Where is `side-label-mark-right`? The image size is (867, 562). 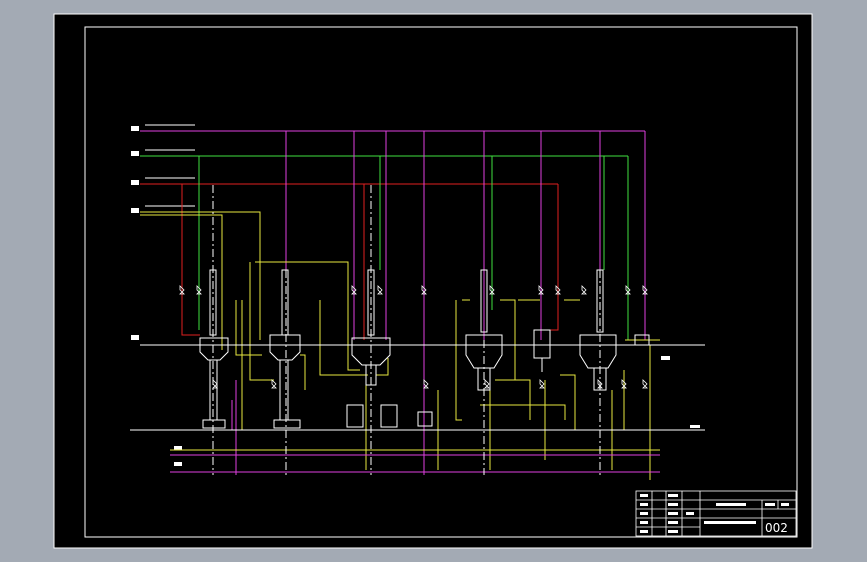
side-label-mark-right is located at coordinates (665, 358).